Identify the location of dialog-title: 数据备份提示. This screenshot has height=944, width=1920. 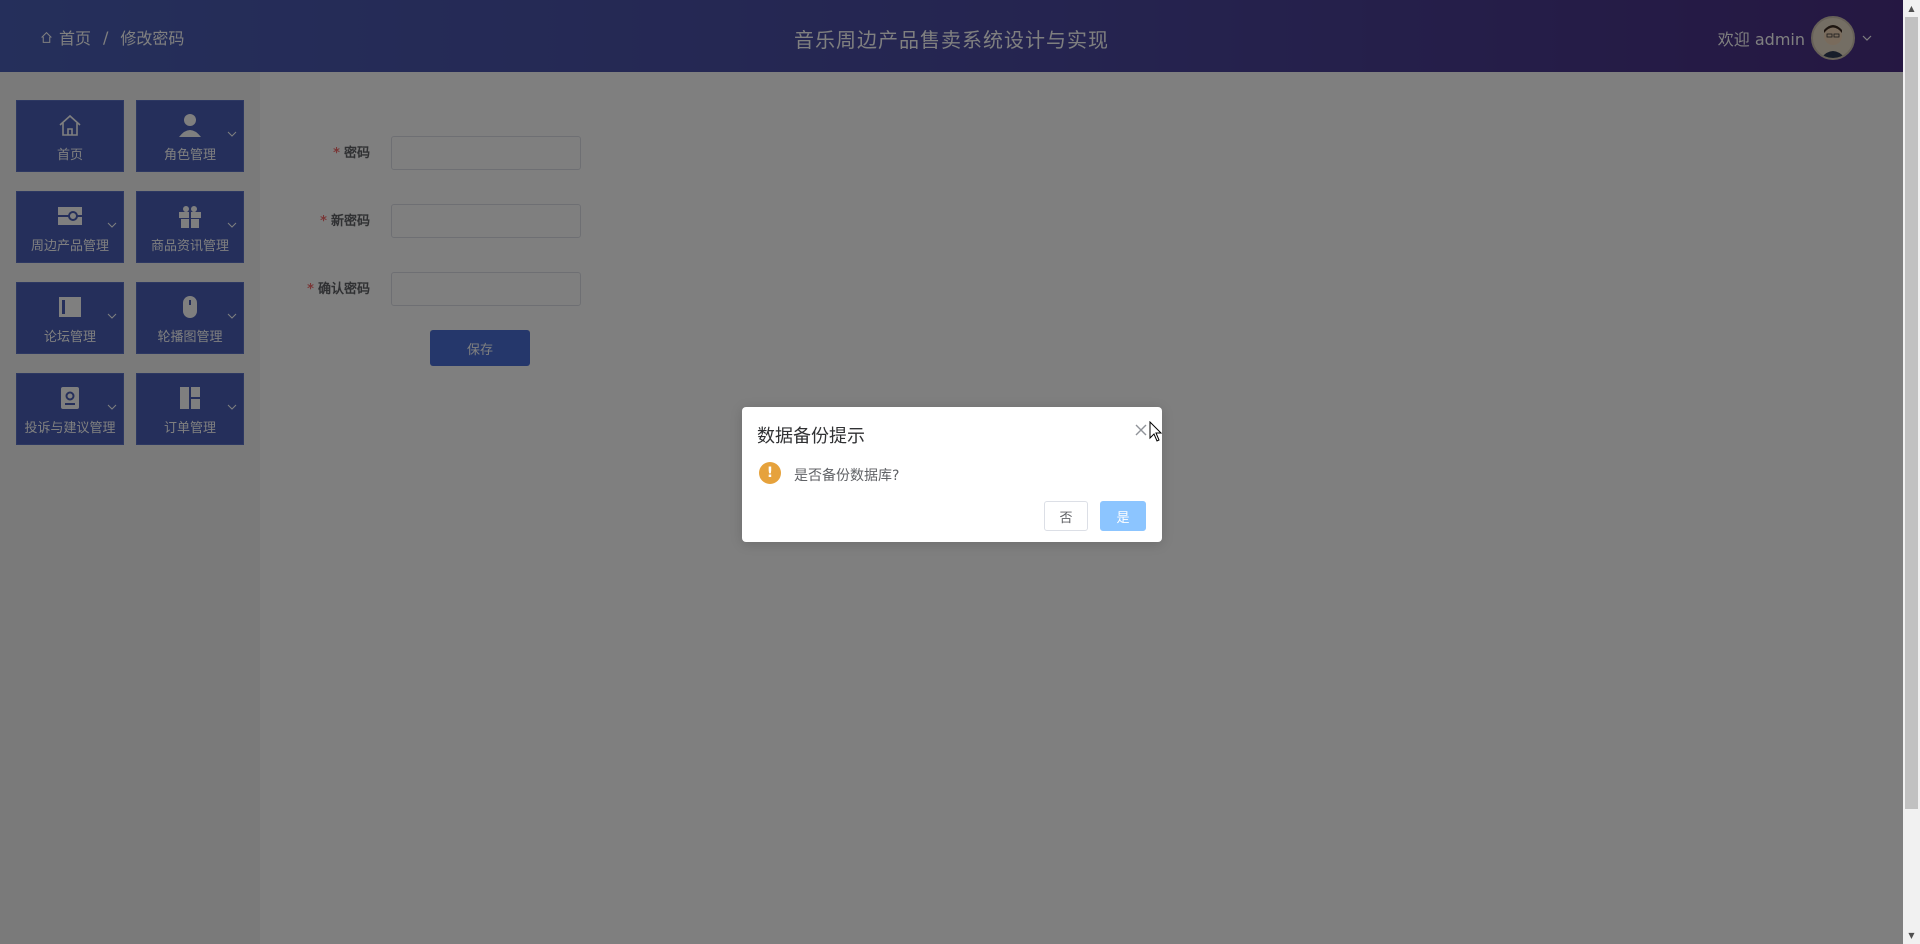
(811, 436).